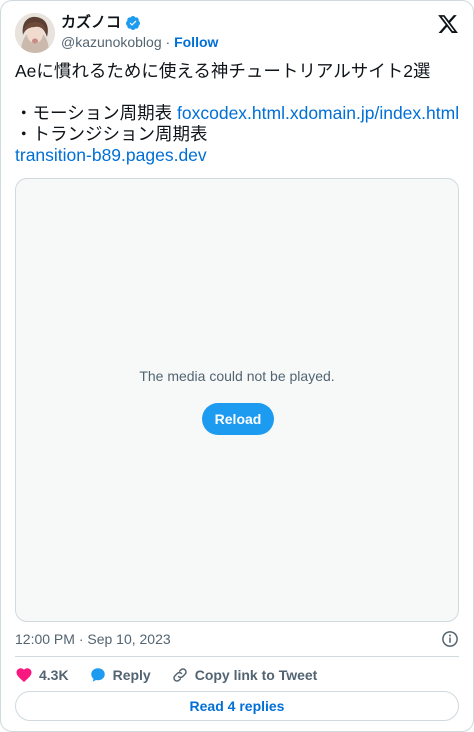  I want to click on item-2-link: transition-b89.pages.dev, so click(237, 155).